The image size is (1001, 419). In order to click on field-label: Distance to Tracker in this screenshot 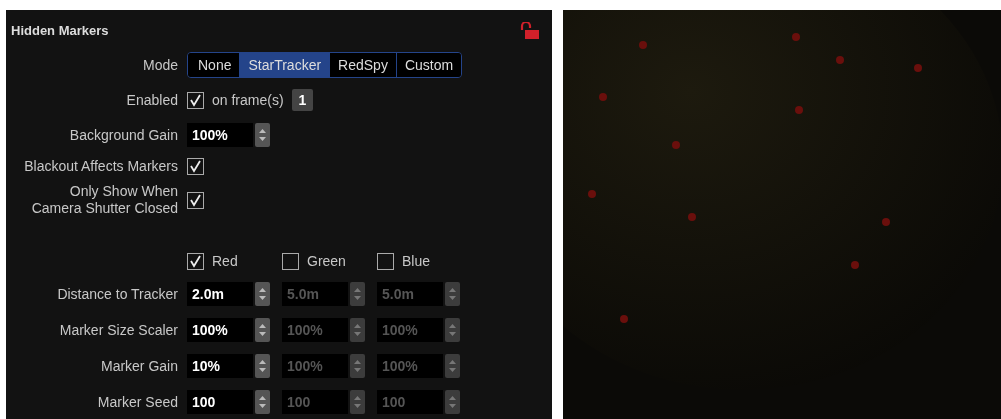, I will do `click(117, 294)`.